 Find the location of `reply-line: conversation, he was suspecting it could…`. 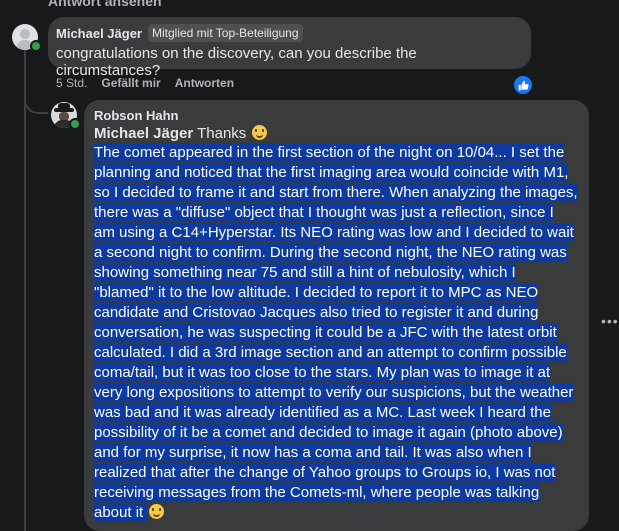

reply-line: conversation, he was suspecting it could… is located at coordinates (338, 333).